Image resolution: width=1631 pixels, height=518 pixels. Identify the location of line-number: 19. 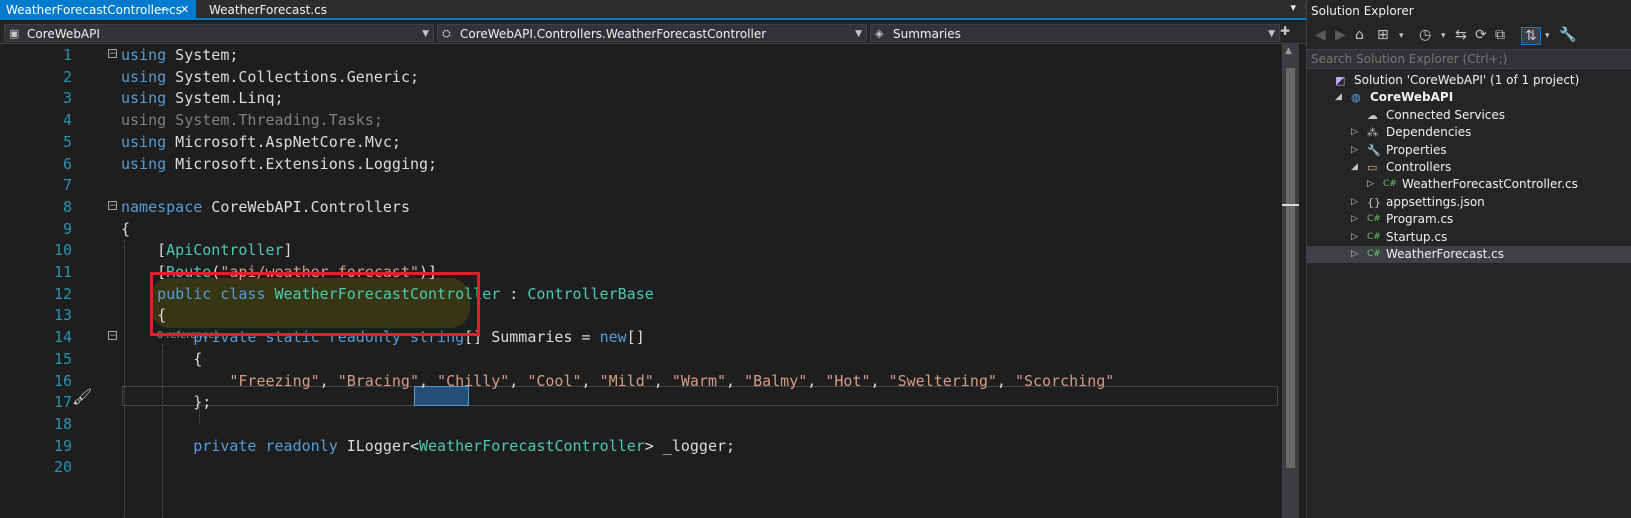
(62, 445).